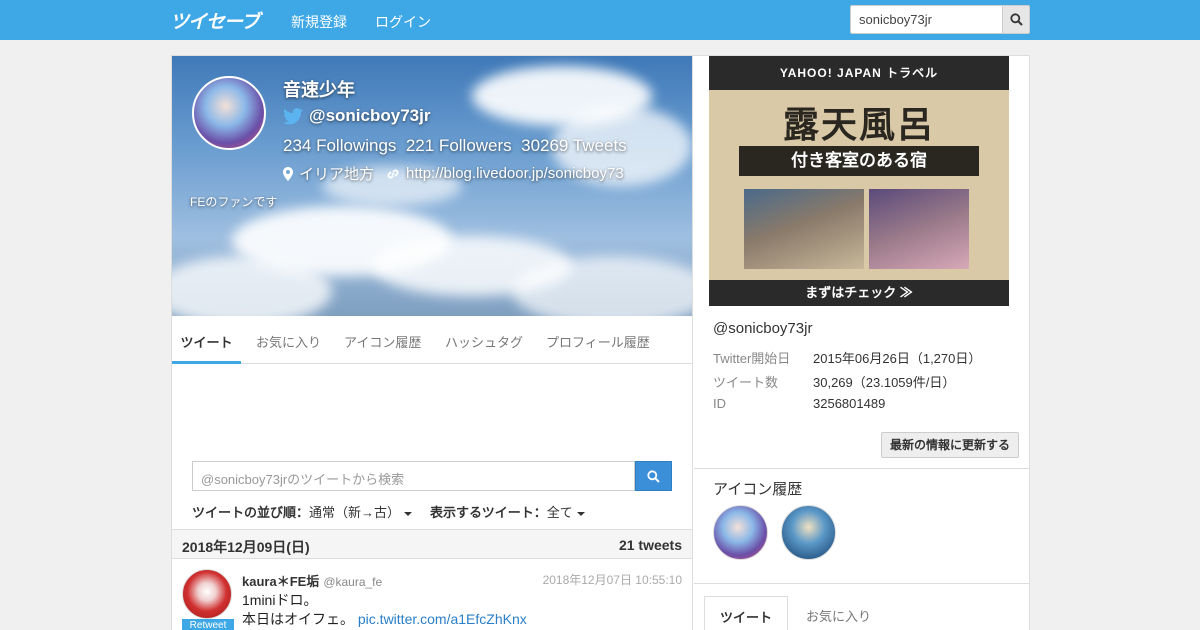 This screenshot has width=1200, height=630. I want to click on profile-name: 音速少年, so click(319, 90).